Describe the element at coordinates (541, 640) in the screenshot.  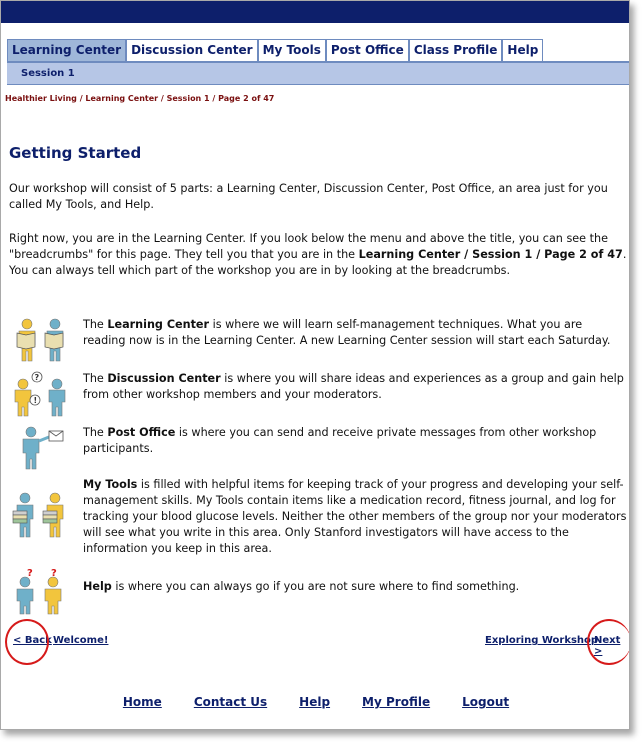
I see `next-page-title-link: Exploring Workshop` at that location.